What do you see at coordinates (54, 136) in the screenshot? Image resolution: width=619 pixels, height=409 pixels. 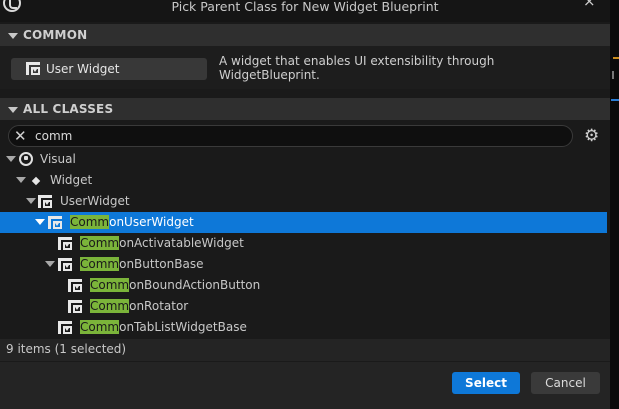 I see `search-input-value: comm` at bounding box center [54, 136].